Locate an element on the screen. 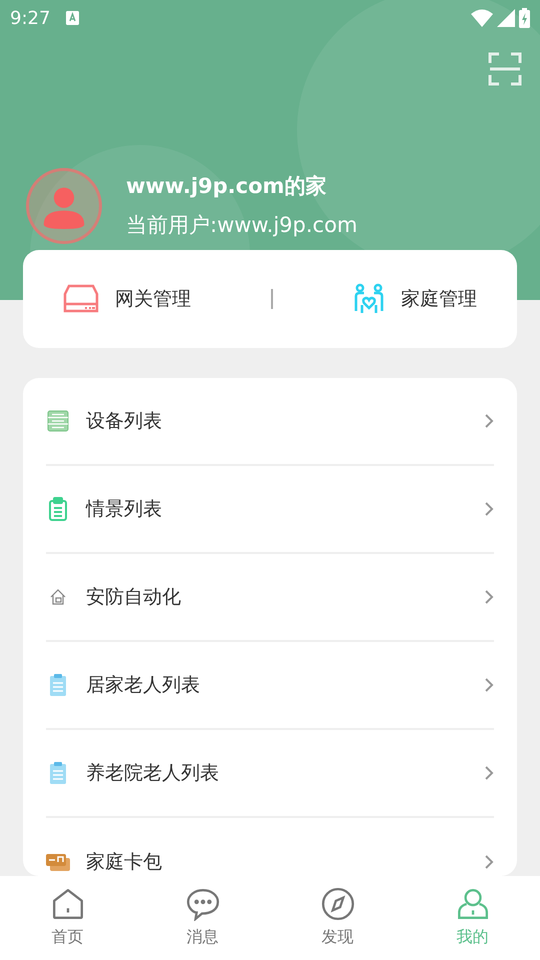 The width and height of the screenshot is (540, 960). status-time: 9:27 is located at coordinates (30, 18).